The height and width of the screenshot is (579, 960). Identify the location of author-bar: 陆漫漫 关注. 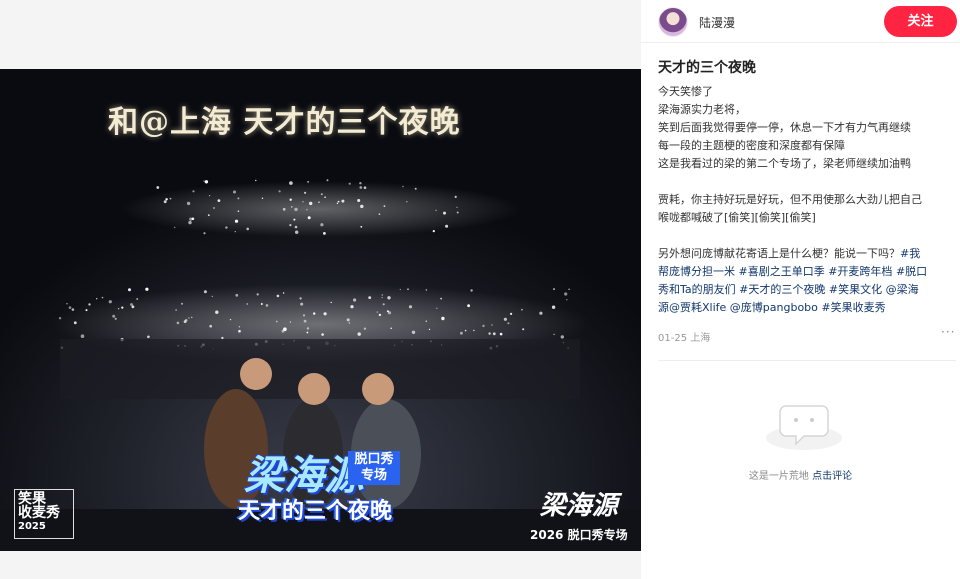
(800, 21).